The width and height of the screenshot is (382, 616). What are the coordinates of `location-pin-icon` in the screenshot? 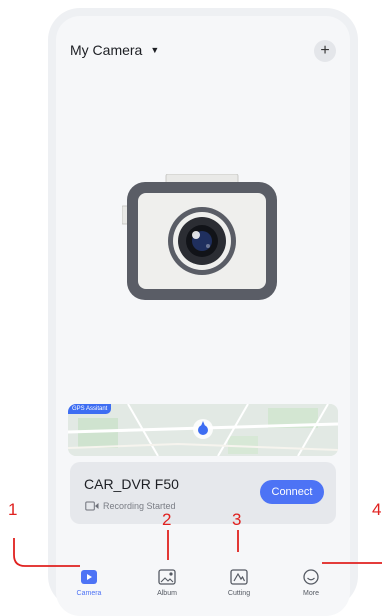 It's located at (203, 429).